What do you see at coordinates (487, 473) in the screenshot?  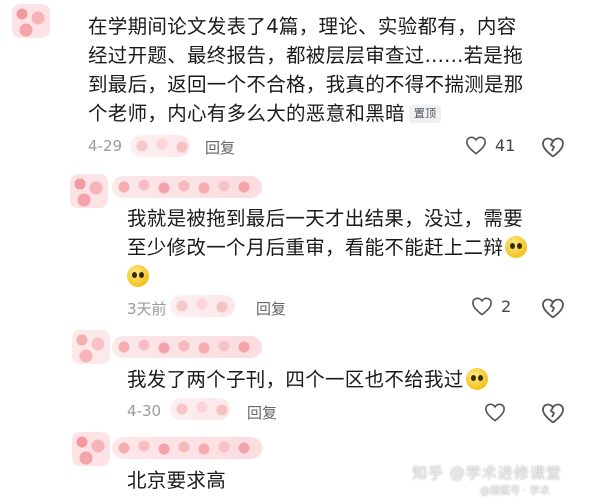 I see `watermark: 知乎 @学术进修课堂` at bounding box center [487, 473].